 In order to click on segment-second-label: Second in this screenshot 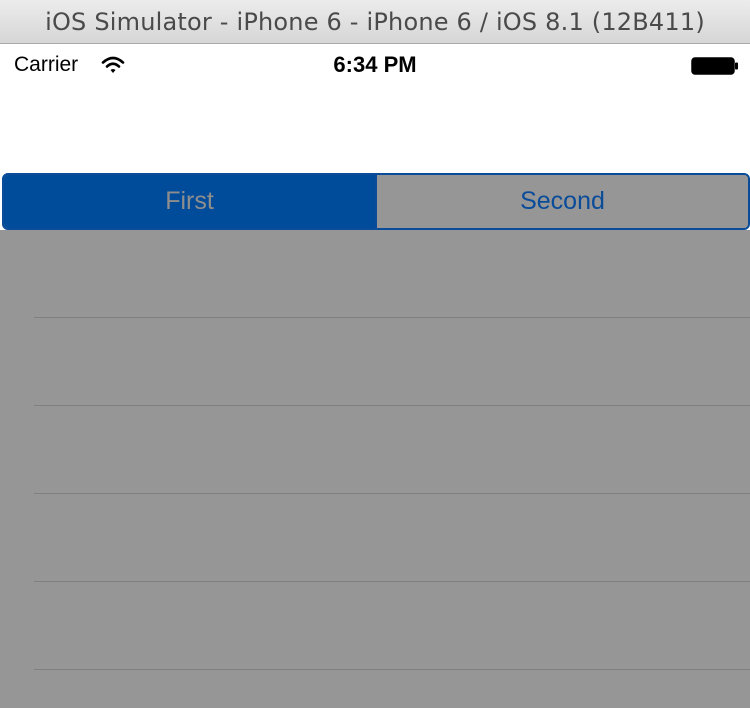, I will do `click(562, 201)`.